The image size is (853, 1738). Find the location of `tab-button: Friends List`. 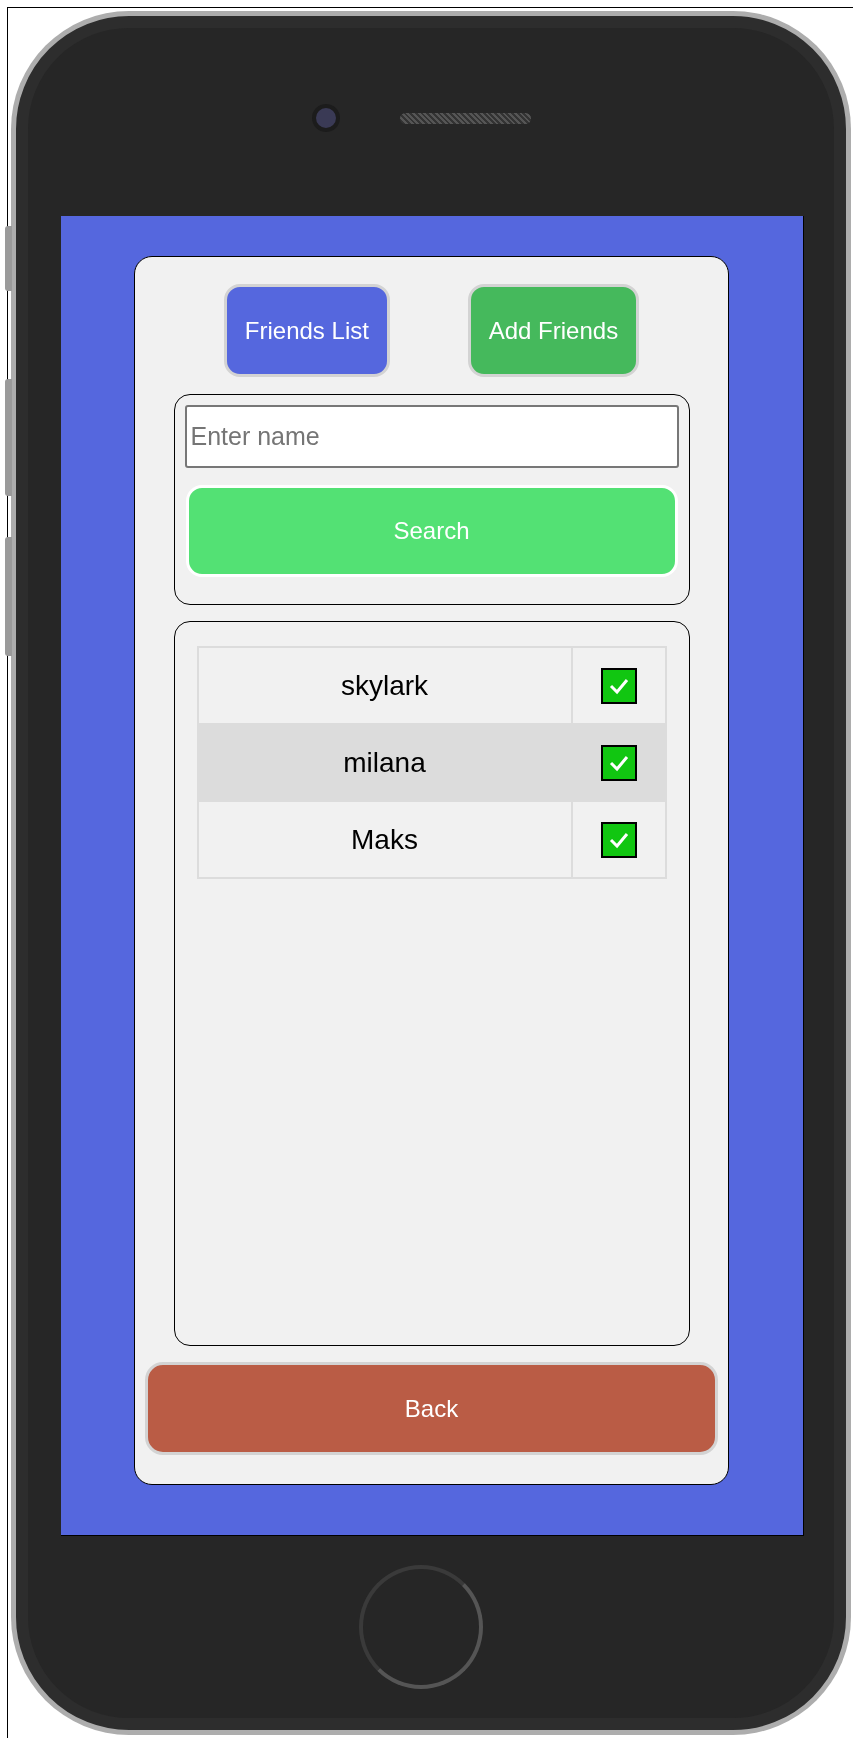

tab-button: Friends List is located at coordinates (306, 330).